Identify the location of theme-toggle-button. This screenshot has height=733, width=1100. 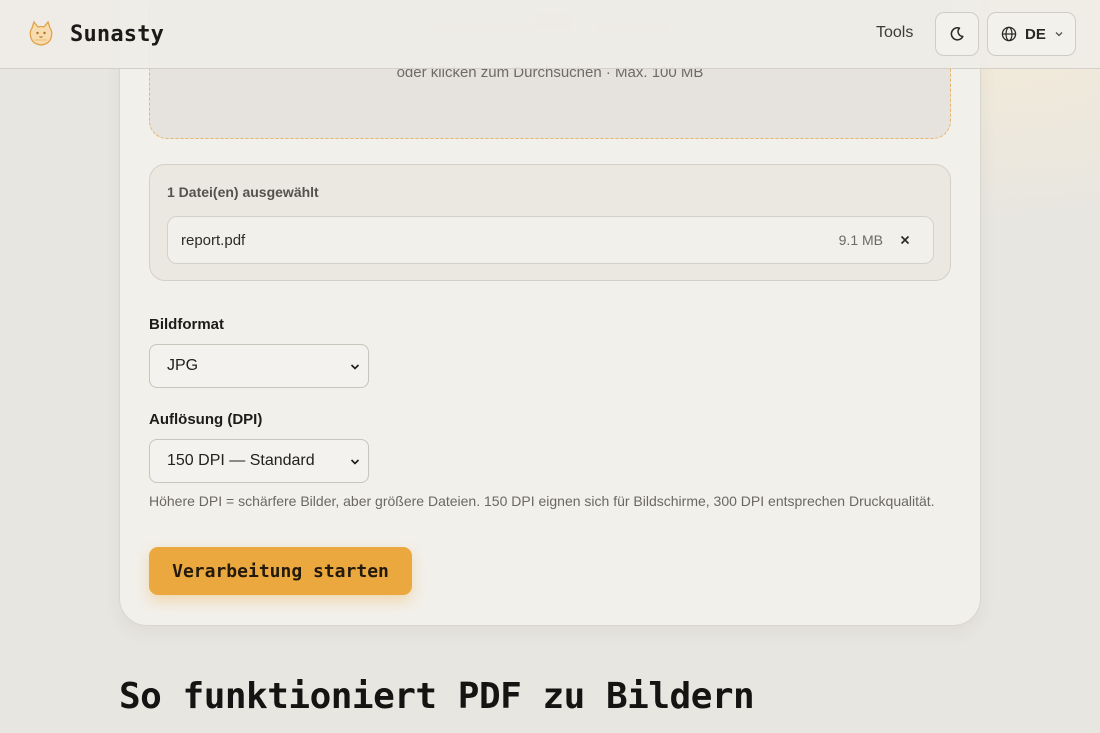
(957, 34).